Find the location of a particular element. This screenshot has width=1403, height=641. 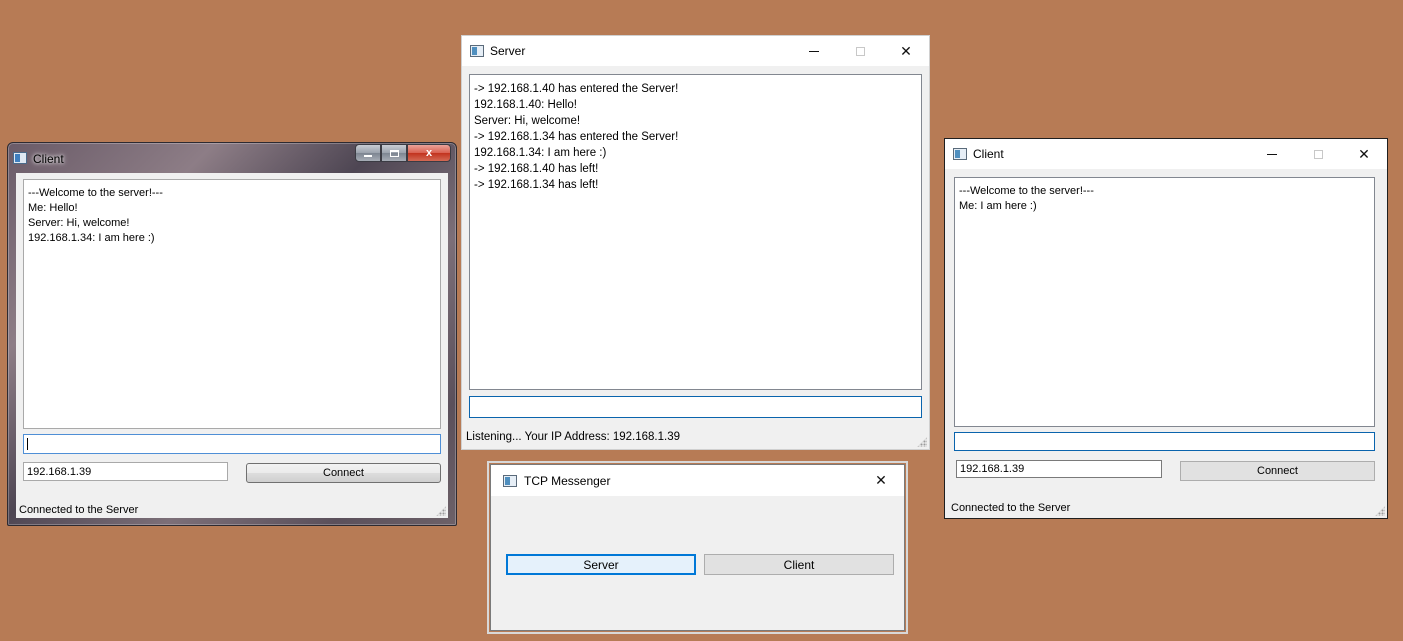

chat-line: -> 192.168.1.34 has left! is located at coordinates (536, 185).